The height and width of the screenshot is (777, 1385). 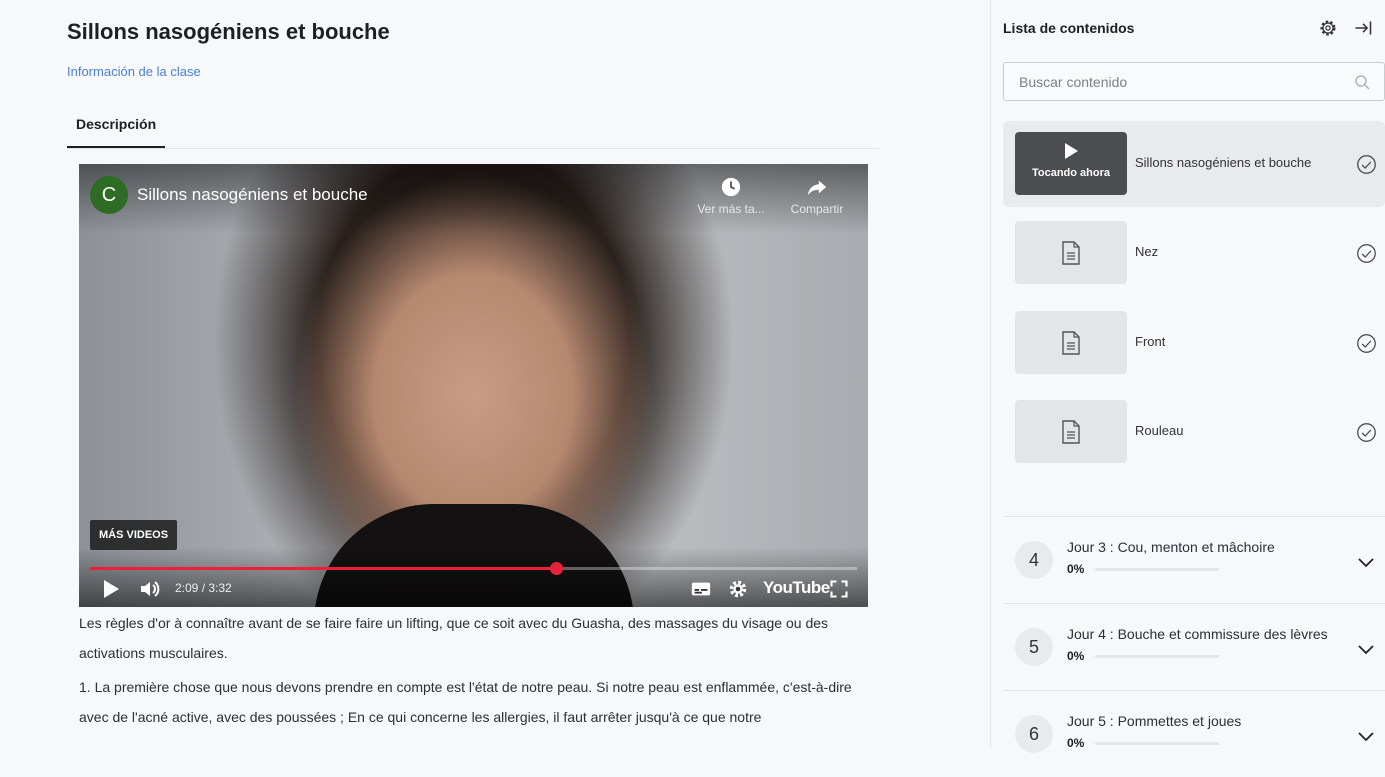 What do you see at coordinates (817, 209) in the screenshot?
I see `share-label: Compartir` at bounding box center [817, 209].